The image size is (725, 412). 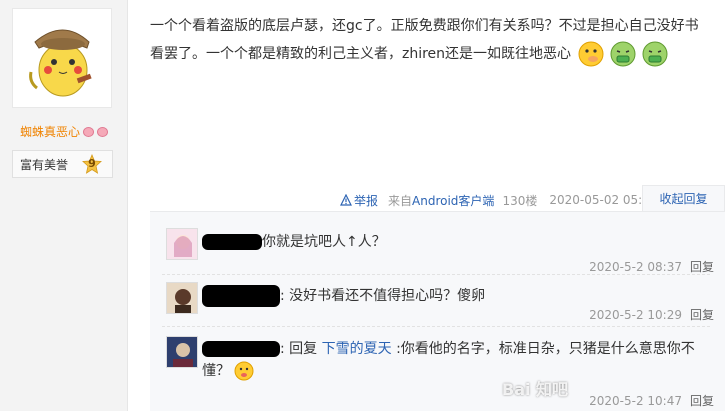 What do you see at coordinates (457, 242) in the screenshot?
I see `reply-content: 你就是坑吧人↑人？` at bounding box center [457, 242].